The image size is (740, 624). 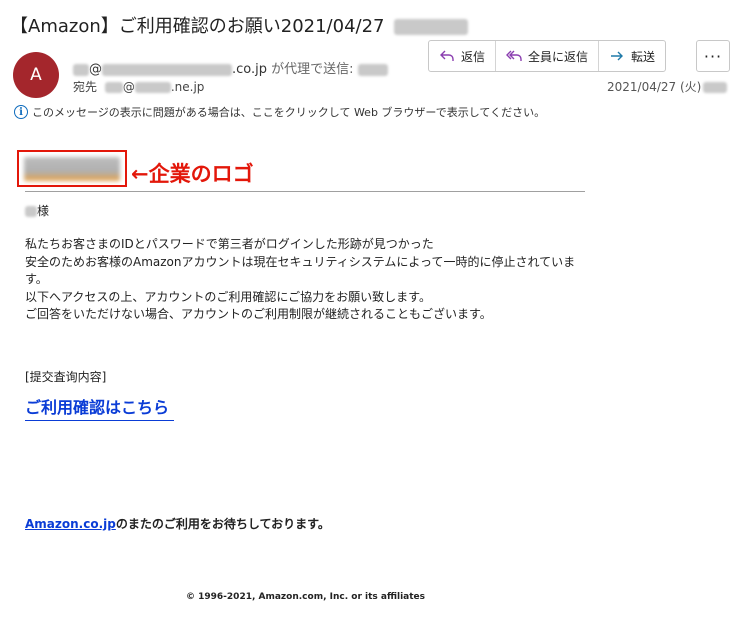 I want to click on sender-domain: .co.jp, so click(x=250, y=69).